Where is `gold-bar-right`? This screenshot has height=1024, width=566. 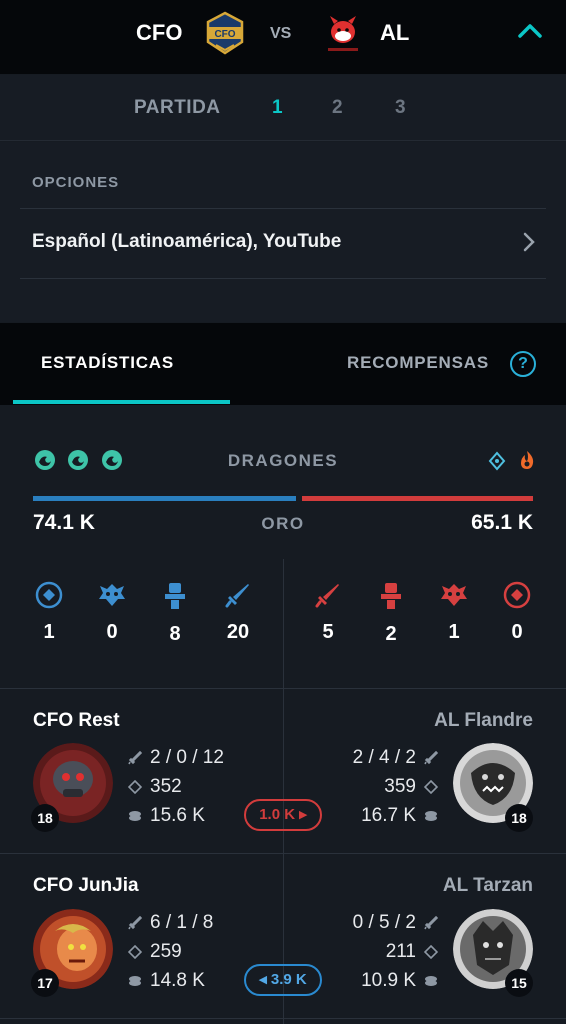 gold-bar-right is located at coordinates (417, 498).